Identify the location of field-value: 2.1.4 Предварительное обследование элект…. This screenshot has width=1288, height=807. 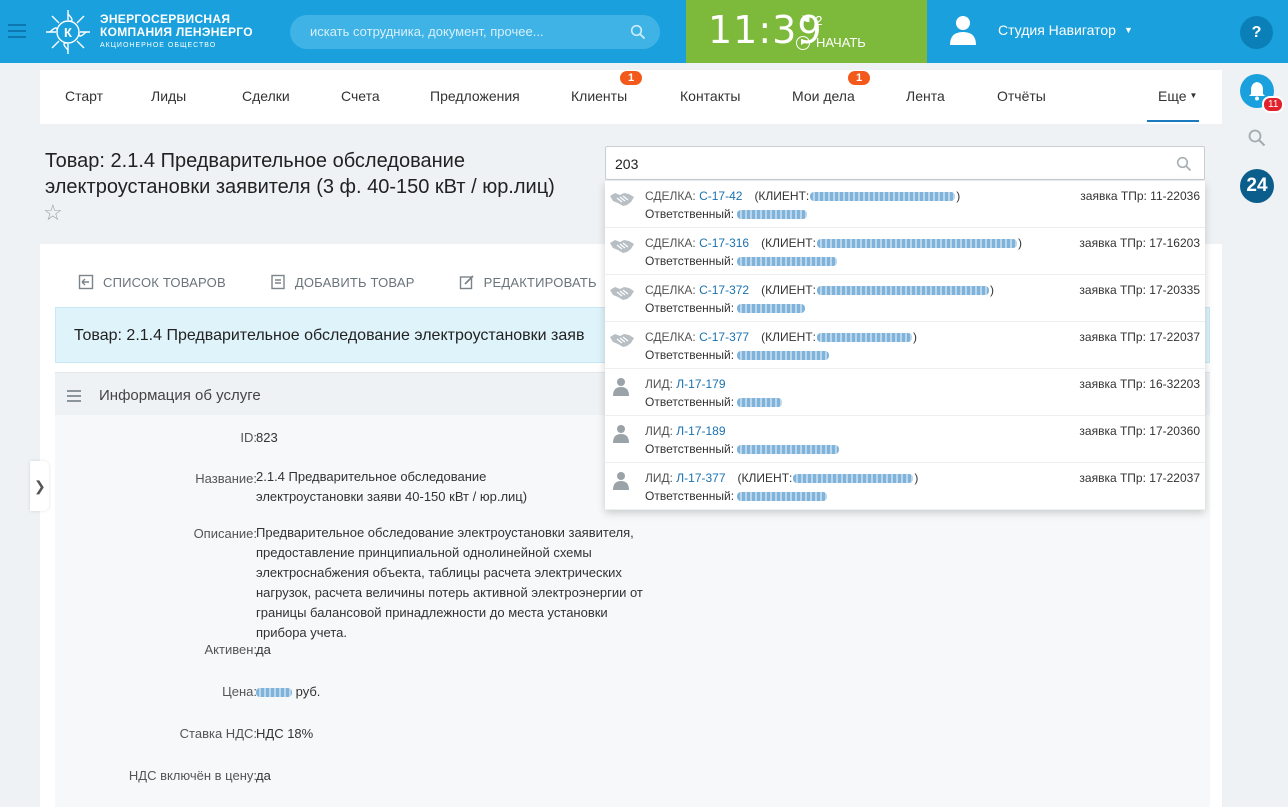
(392, 486).